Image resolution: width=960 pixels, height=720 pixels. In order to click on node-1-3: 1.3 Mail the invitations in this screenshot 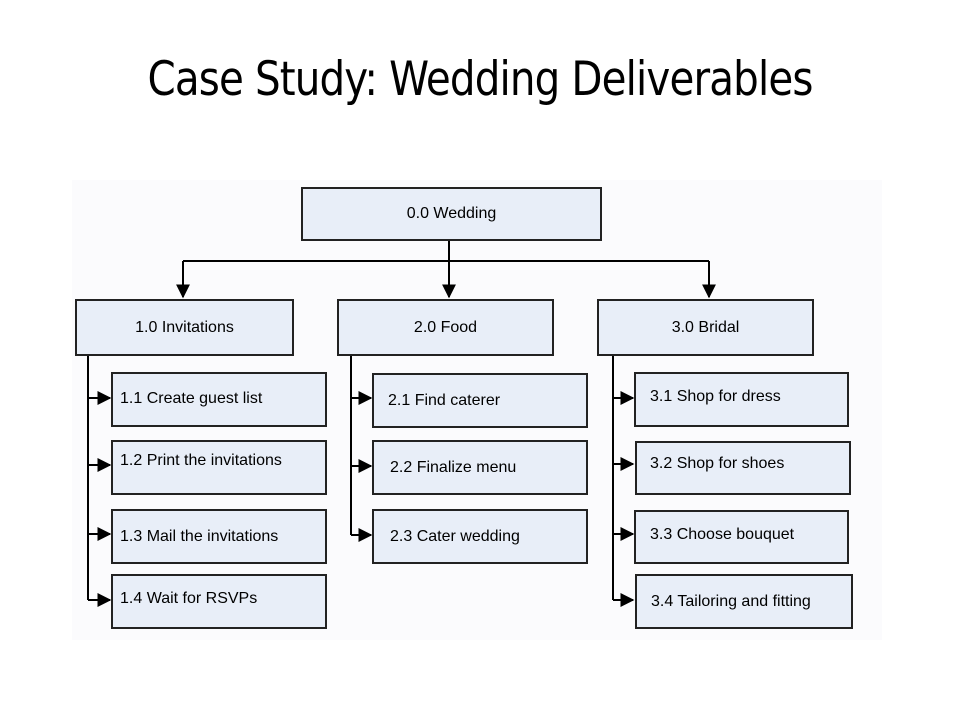, I will do `click(219, 536)`.